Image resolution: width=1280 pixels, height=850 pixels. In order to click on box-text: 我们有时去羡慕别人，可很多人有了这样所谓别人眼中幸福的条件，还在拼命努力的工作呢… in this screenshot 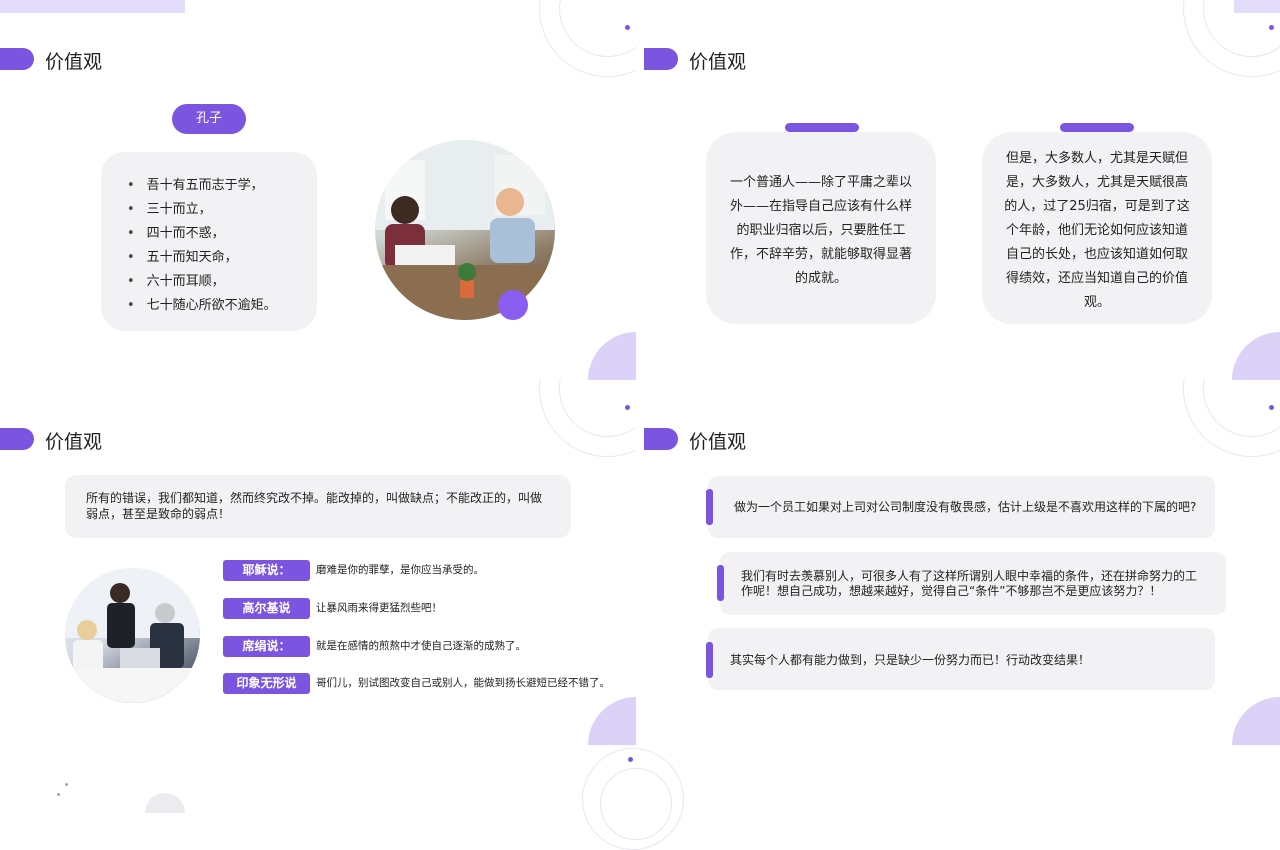, I will do `click(969, 583)`.